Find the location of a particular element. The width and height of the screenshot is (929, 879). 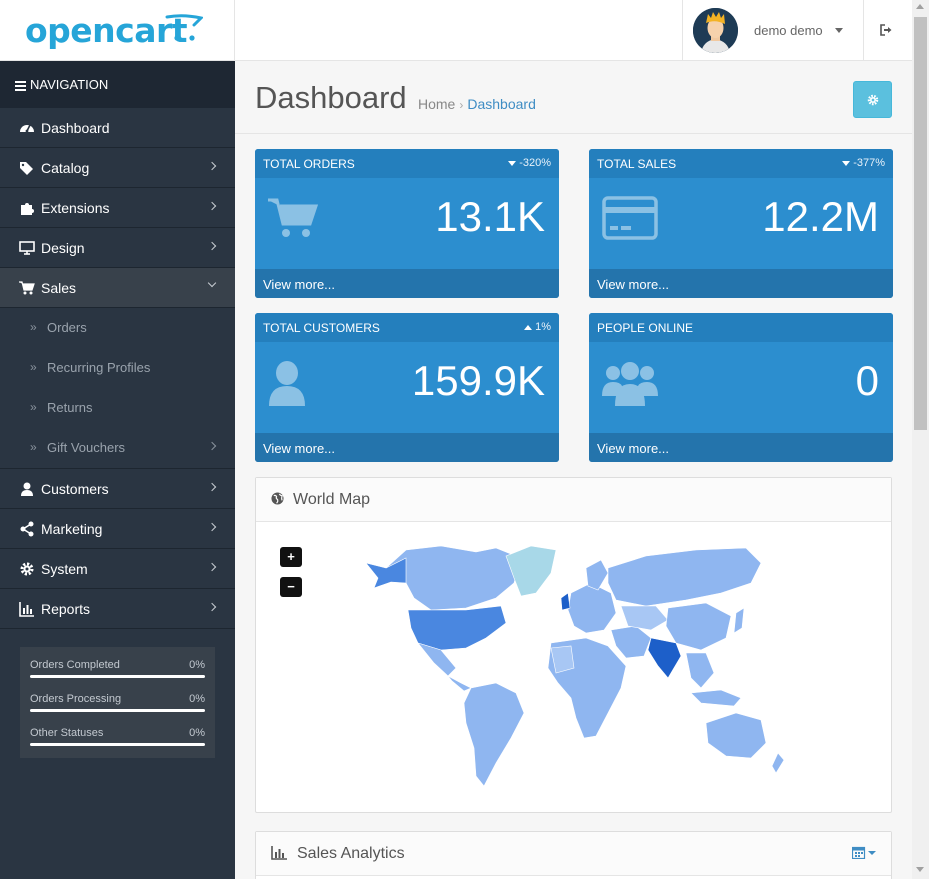

stat-orders-processing: Orders Processing 0% is located at coordinates (117, 698).